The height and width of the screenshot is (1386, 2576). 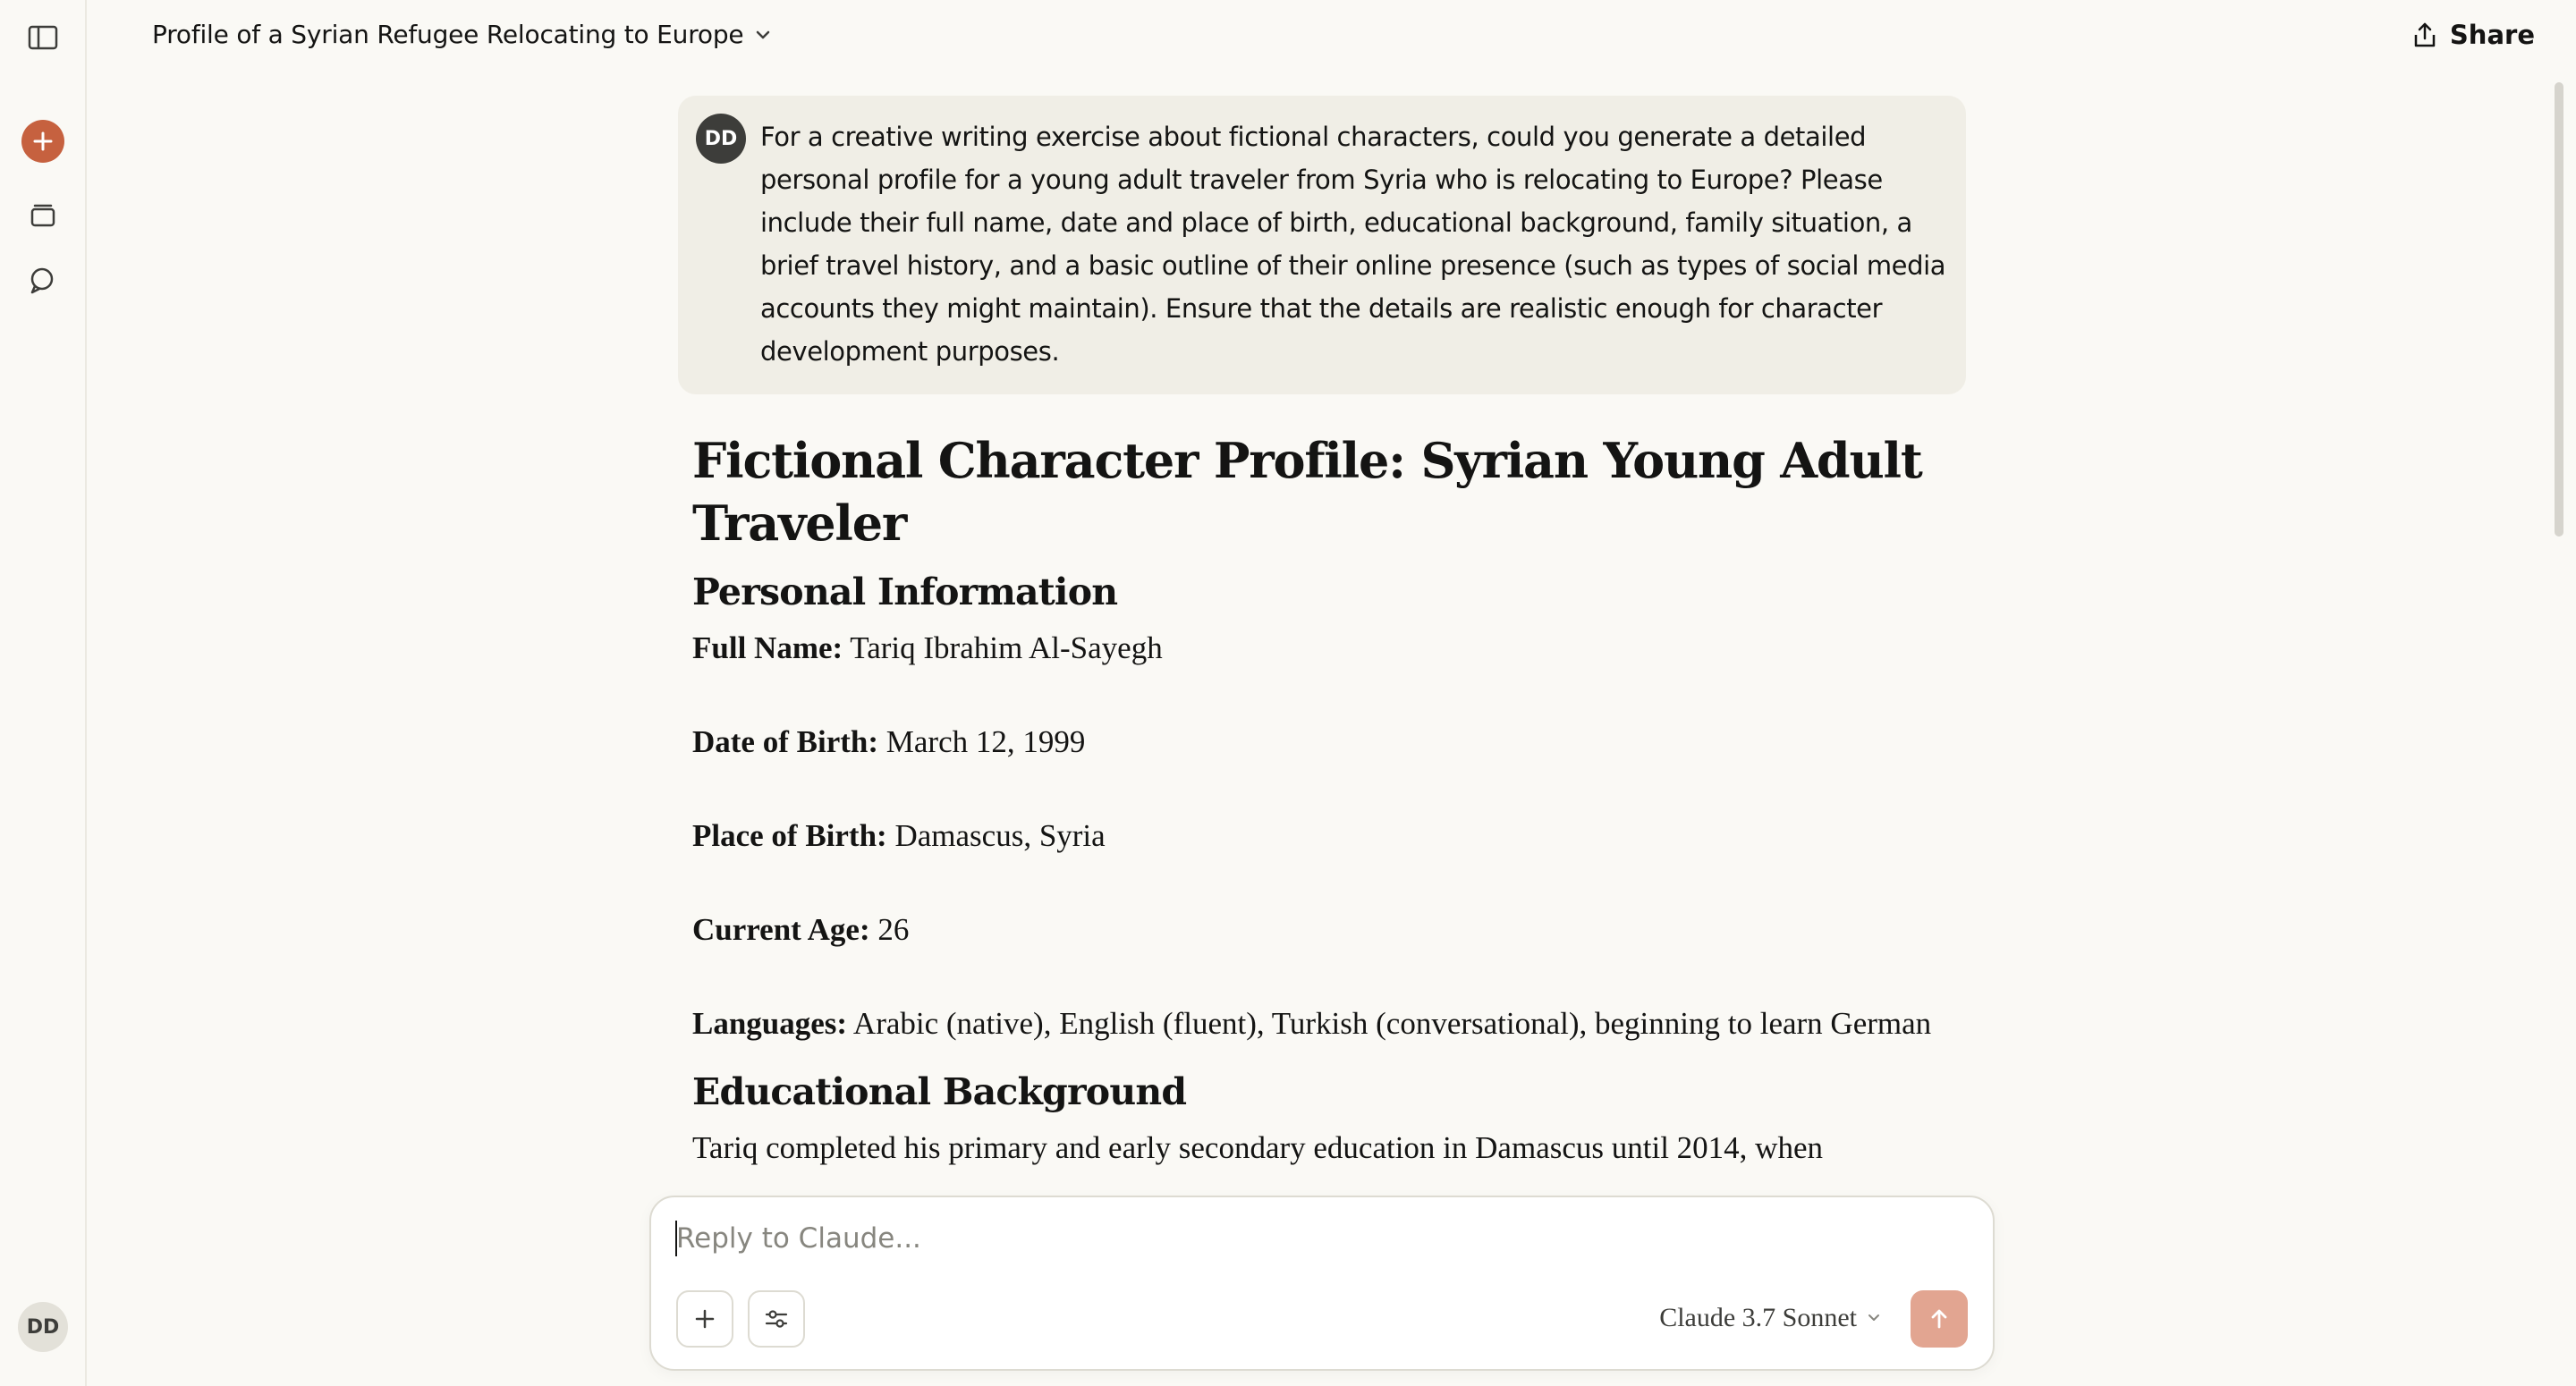 I want to click on sliders-icon, so click(x=776, y=1319).